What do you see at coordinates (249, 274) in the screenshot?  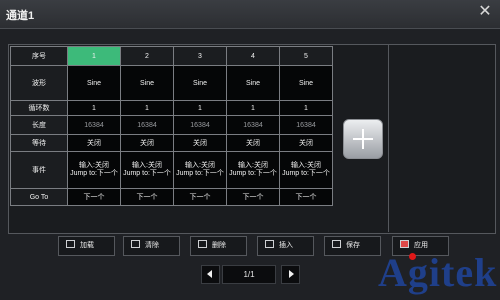 I see `page-indicator: 1/1` at bounding box center [249, 274].